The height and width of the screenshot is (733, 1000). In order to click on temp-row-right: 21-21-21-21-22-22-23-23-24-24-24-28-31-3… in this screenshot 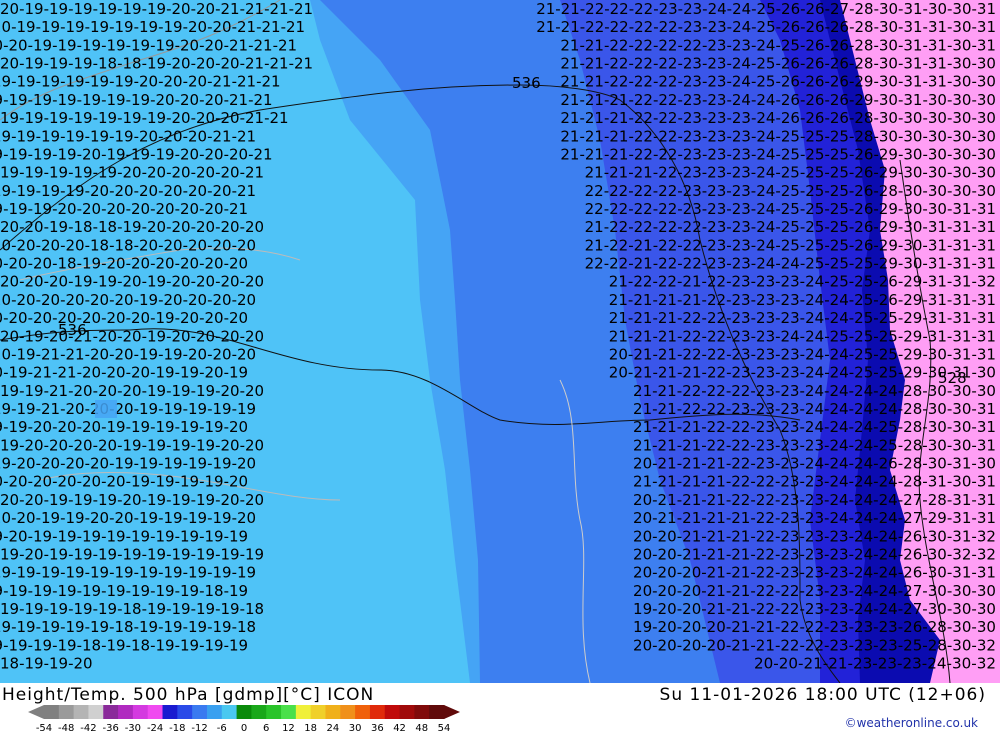, I will do `click(814, 482)`.